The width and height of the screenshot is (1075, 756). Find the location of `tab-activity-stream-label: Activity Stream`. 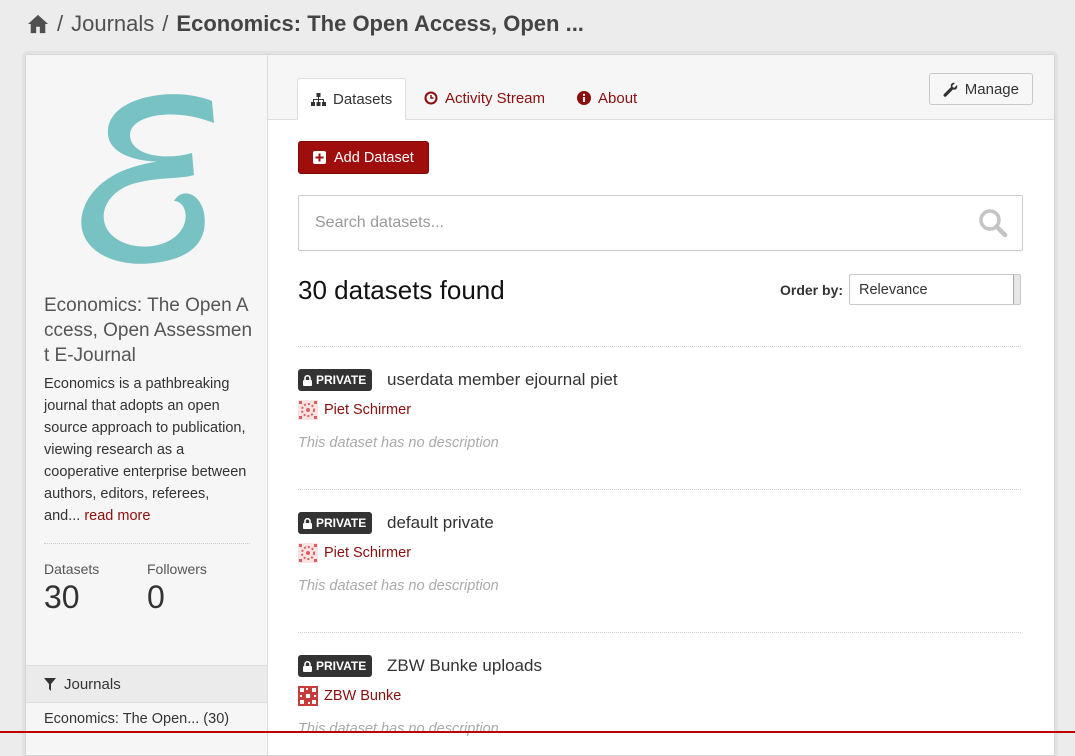

tab-activity-stream-label: Activity Stream is located at coordinates (495, 98).